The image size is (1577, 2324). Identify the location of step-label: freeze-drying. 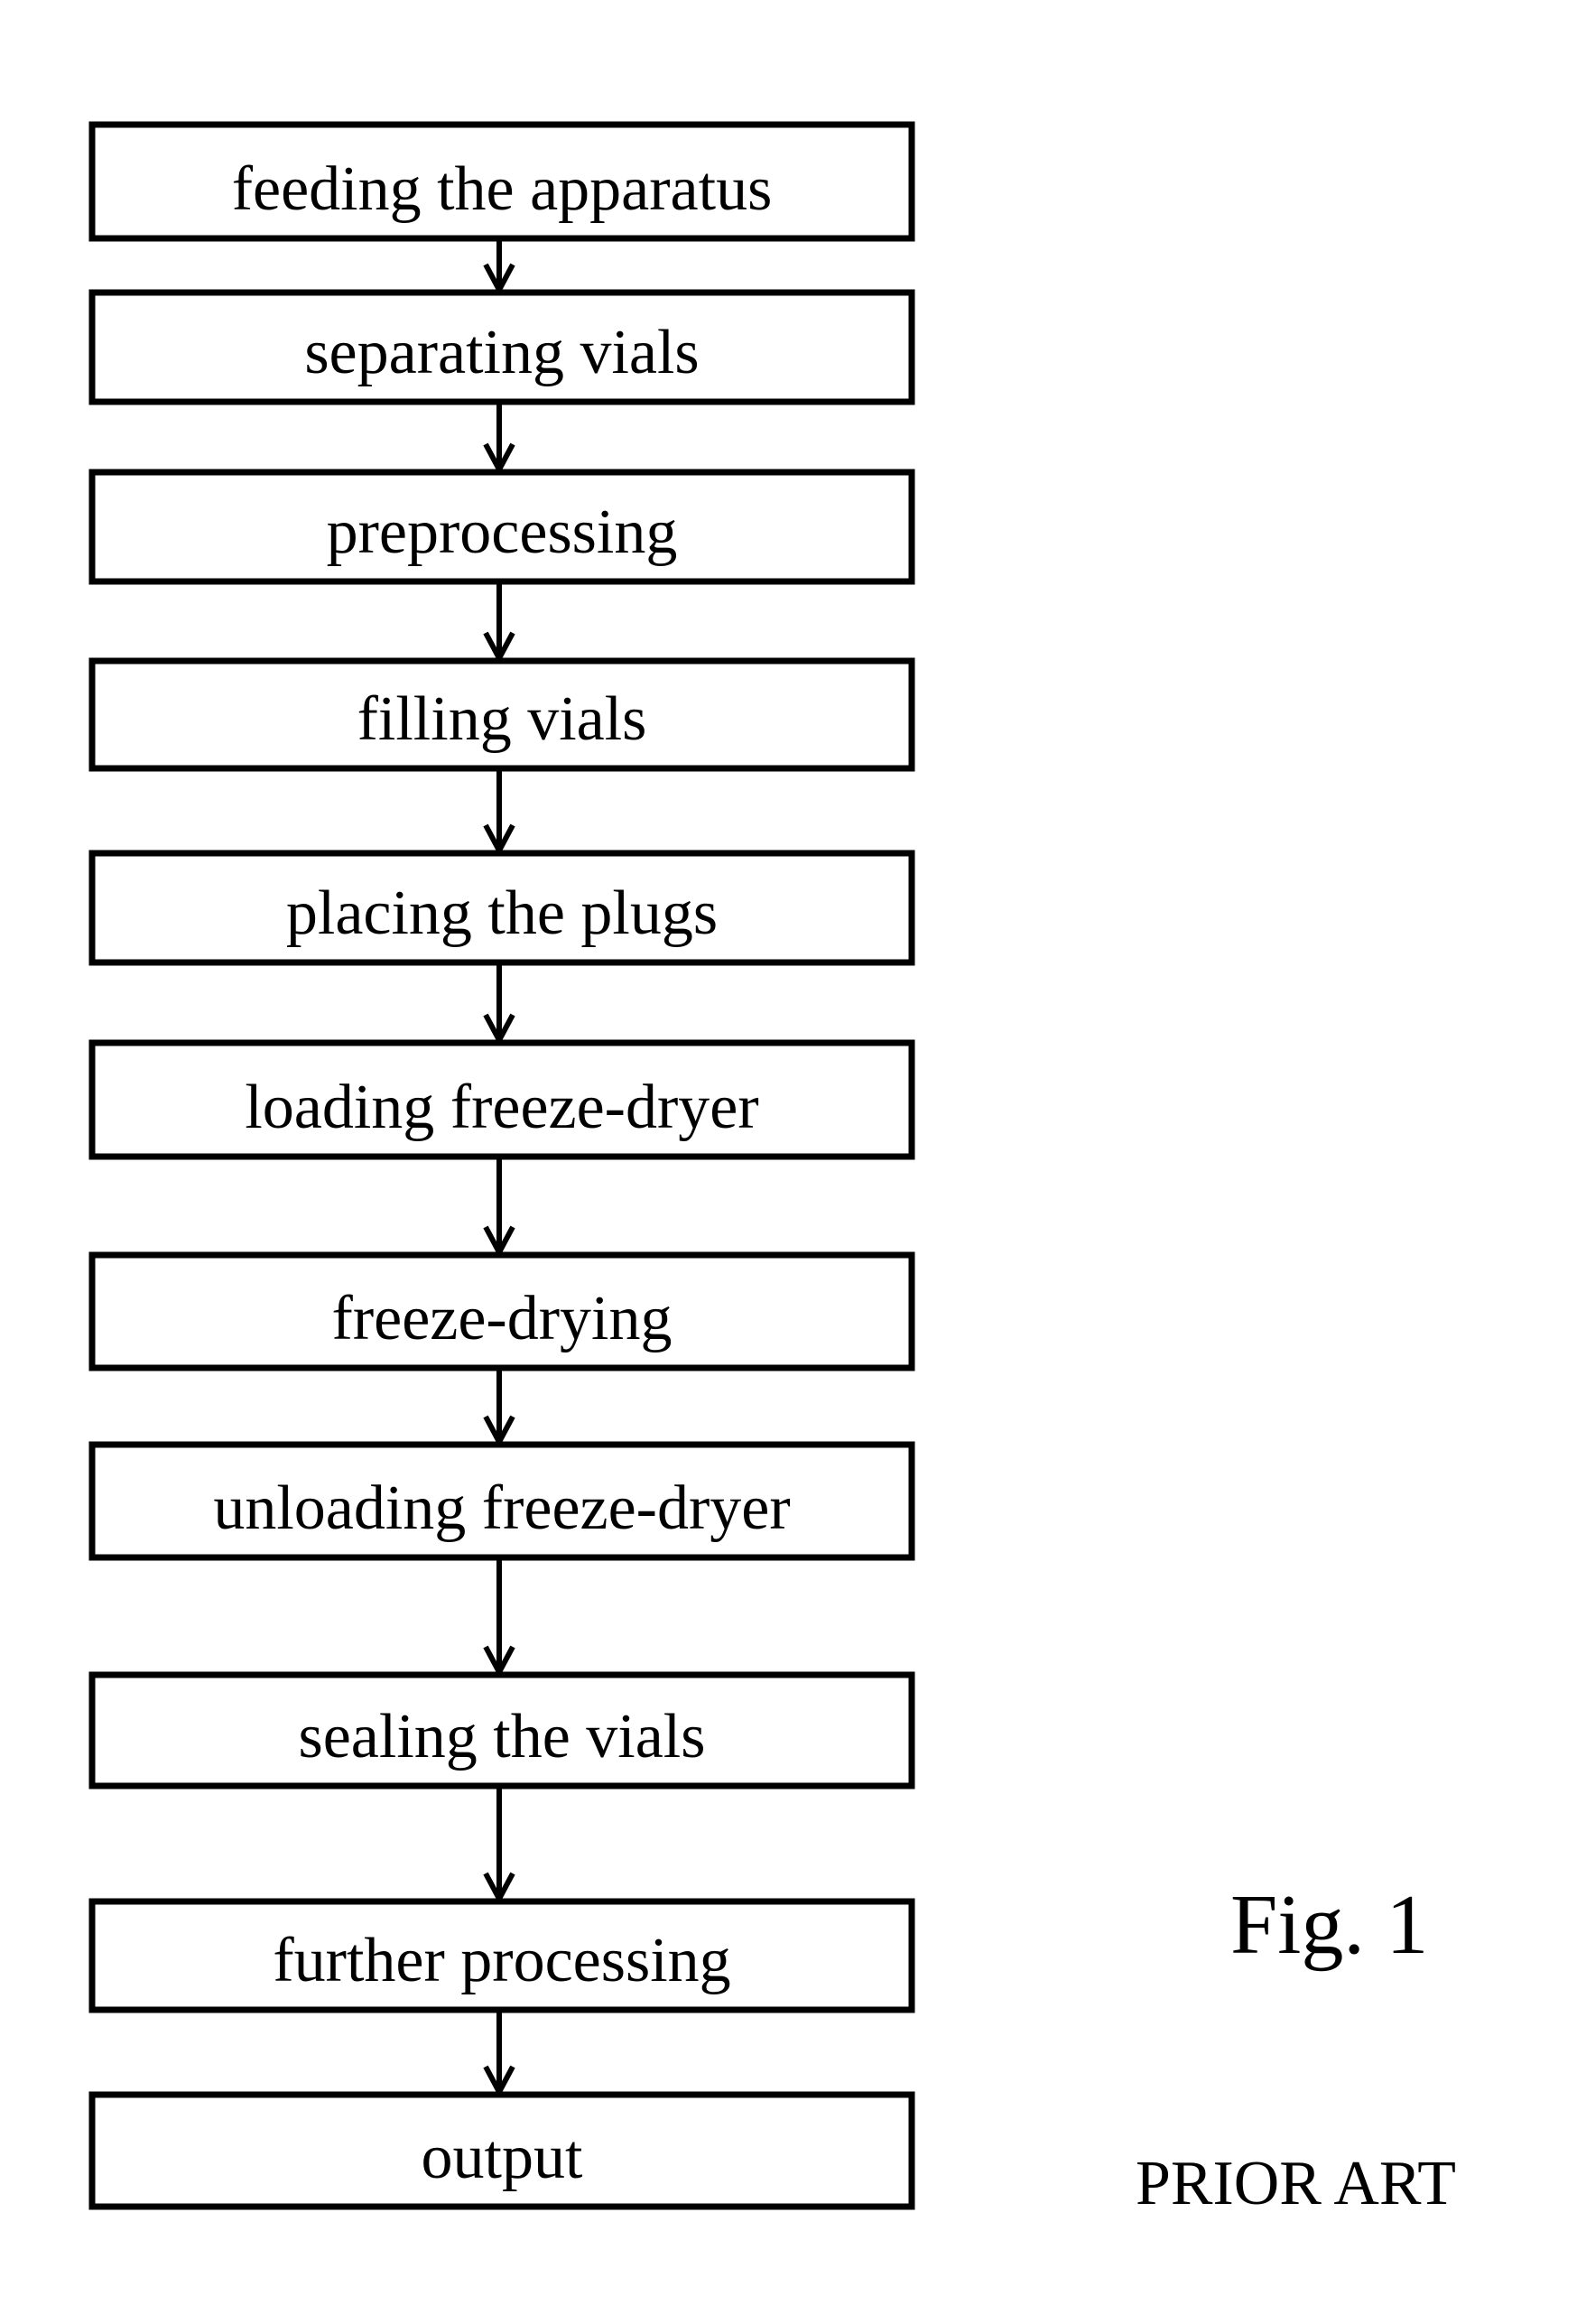
(502, 1318).